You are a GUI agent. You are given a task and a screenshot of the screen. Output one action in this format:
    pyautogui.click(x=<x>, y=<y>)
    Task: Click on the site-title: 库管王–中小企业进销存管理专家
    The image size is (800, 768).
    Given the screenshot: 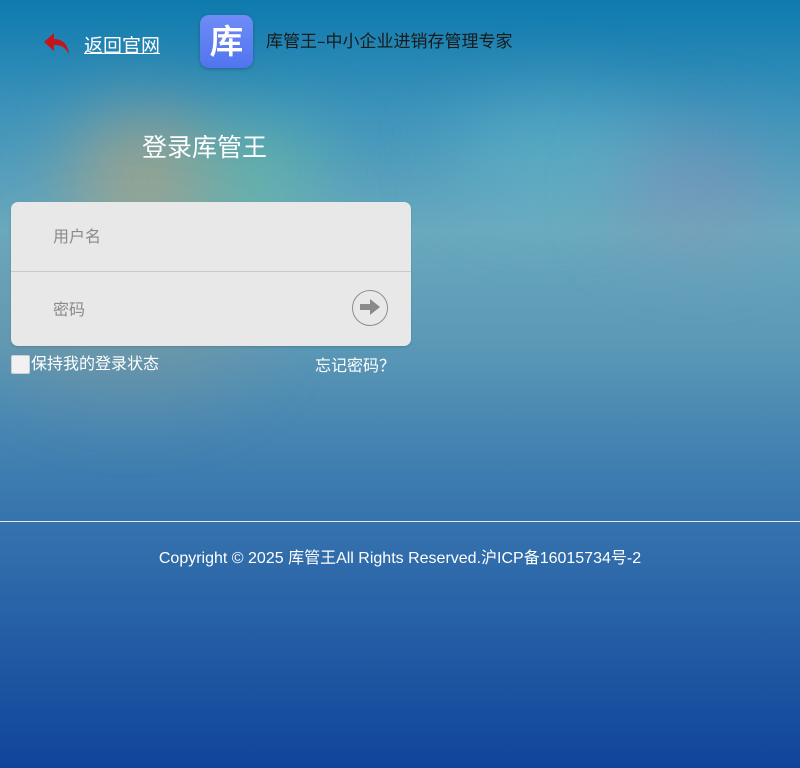 What is the action you would take?
    pyautogui.click(x=389, y=42)
    